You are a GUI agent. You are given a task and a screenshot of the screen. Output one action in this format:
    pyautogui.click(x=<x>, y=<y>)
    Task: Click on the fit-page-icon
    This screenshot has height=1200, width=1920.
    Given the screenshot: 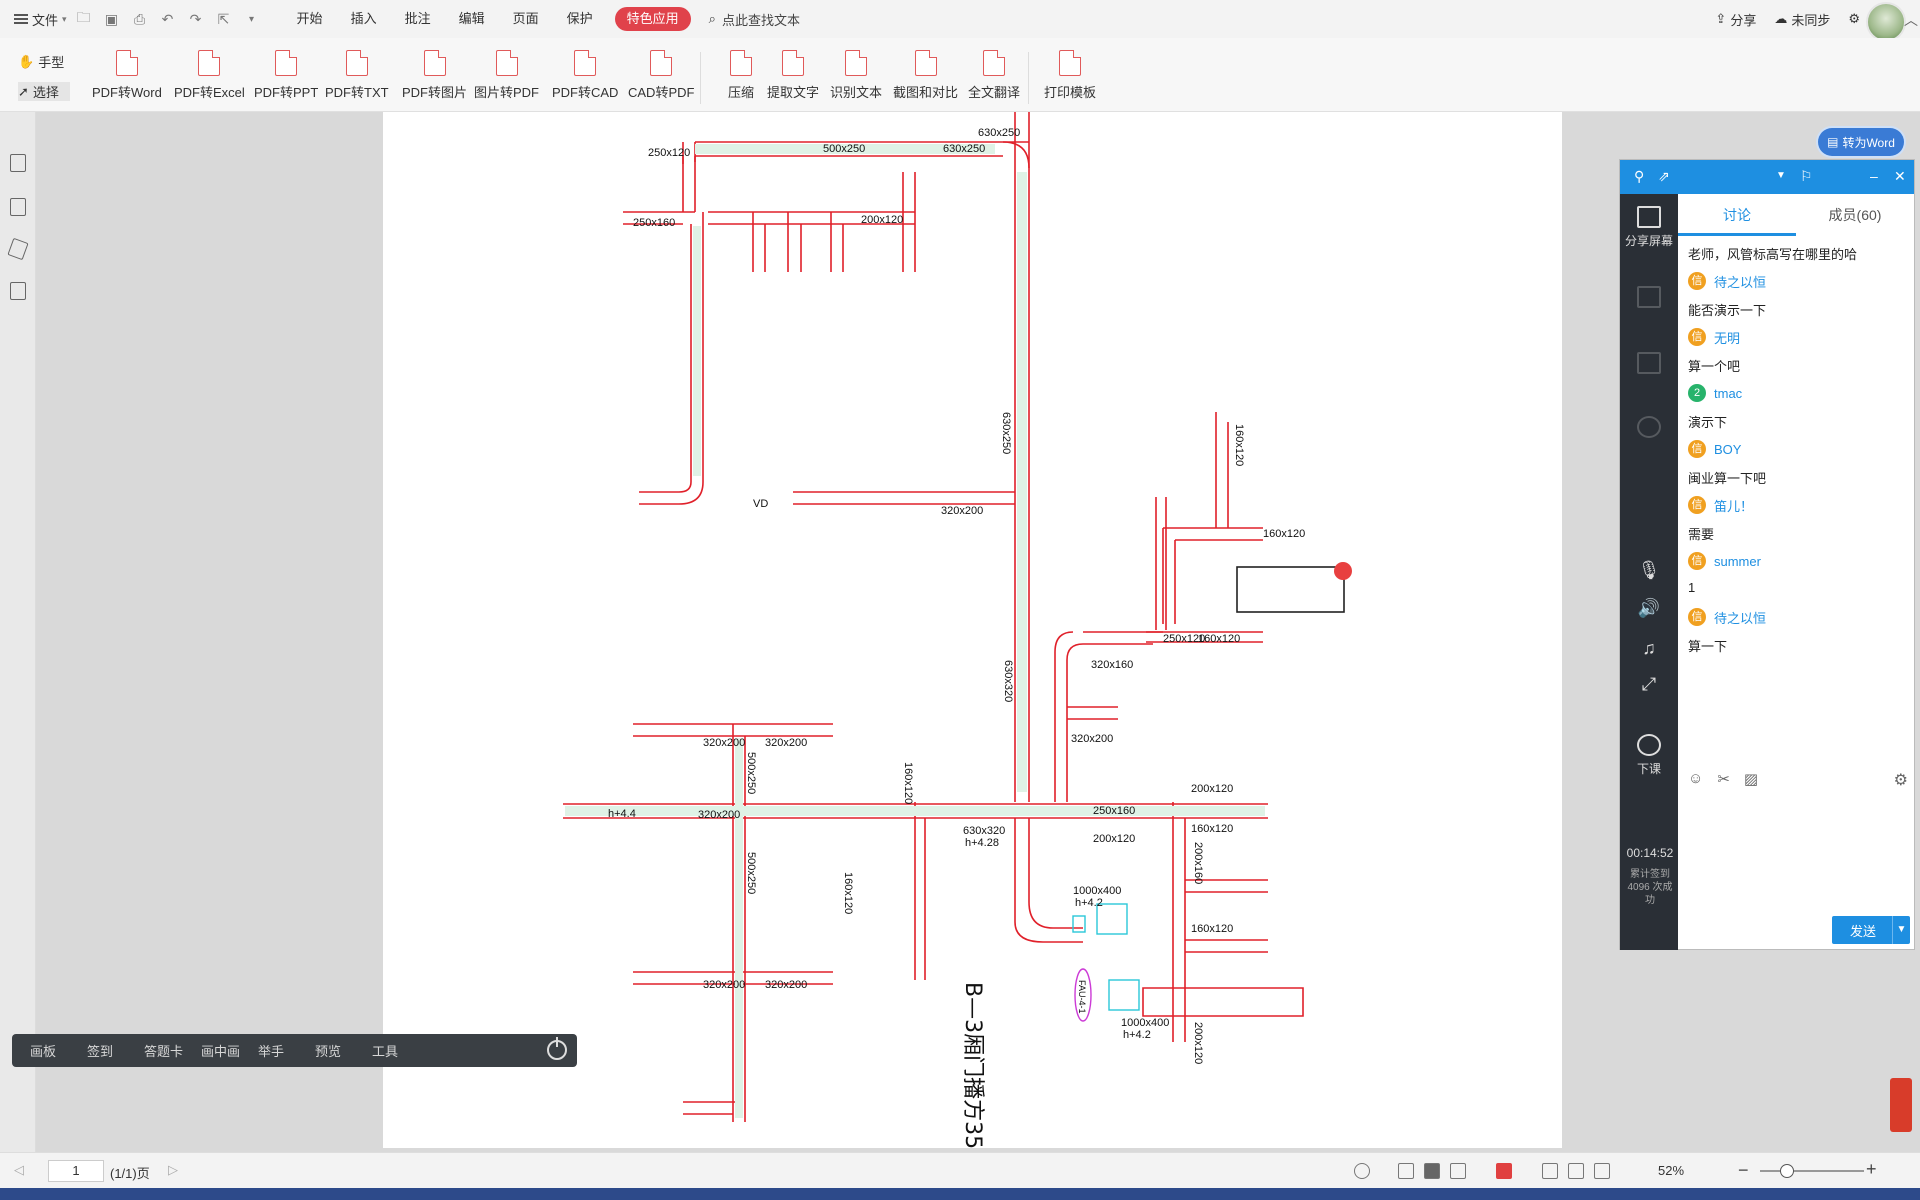 What is the action you would take?
    pyautogui.click(x=1576, y=1171)
    